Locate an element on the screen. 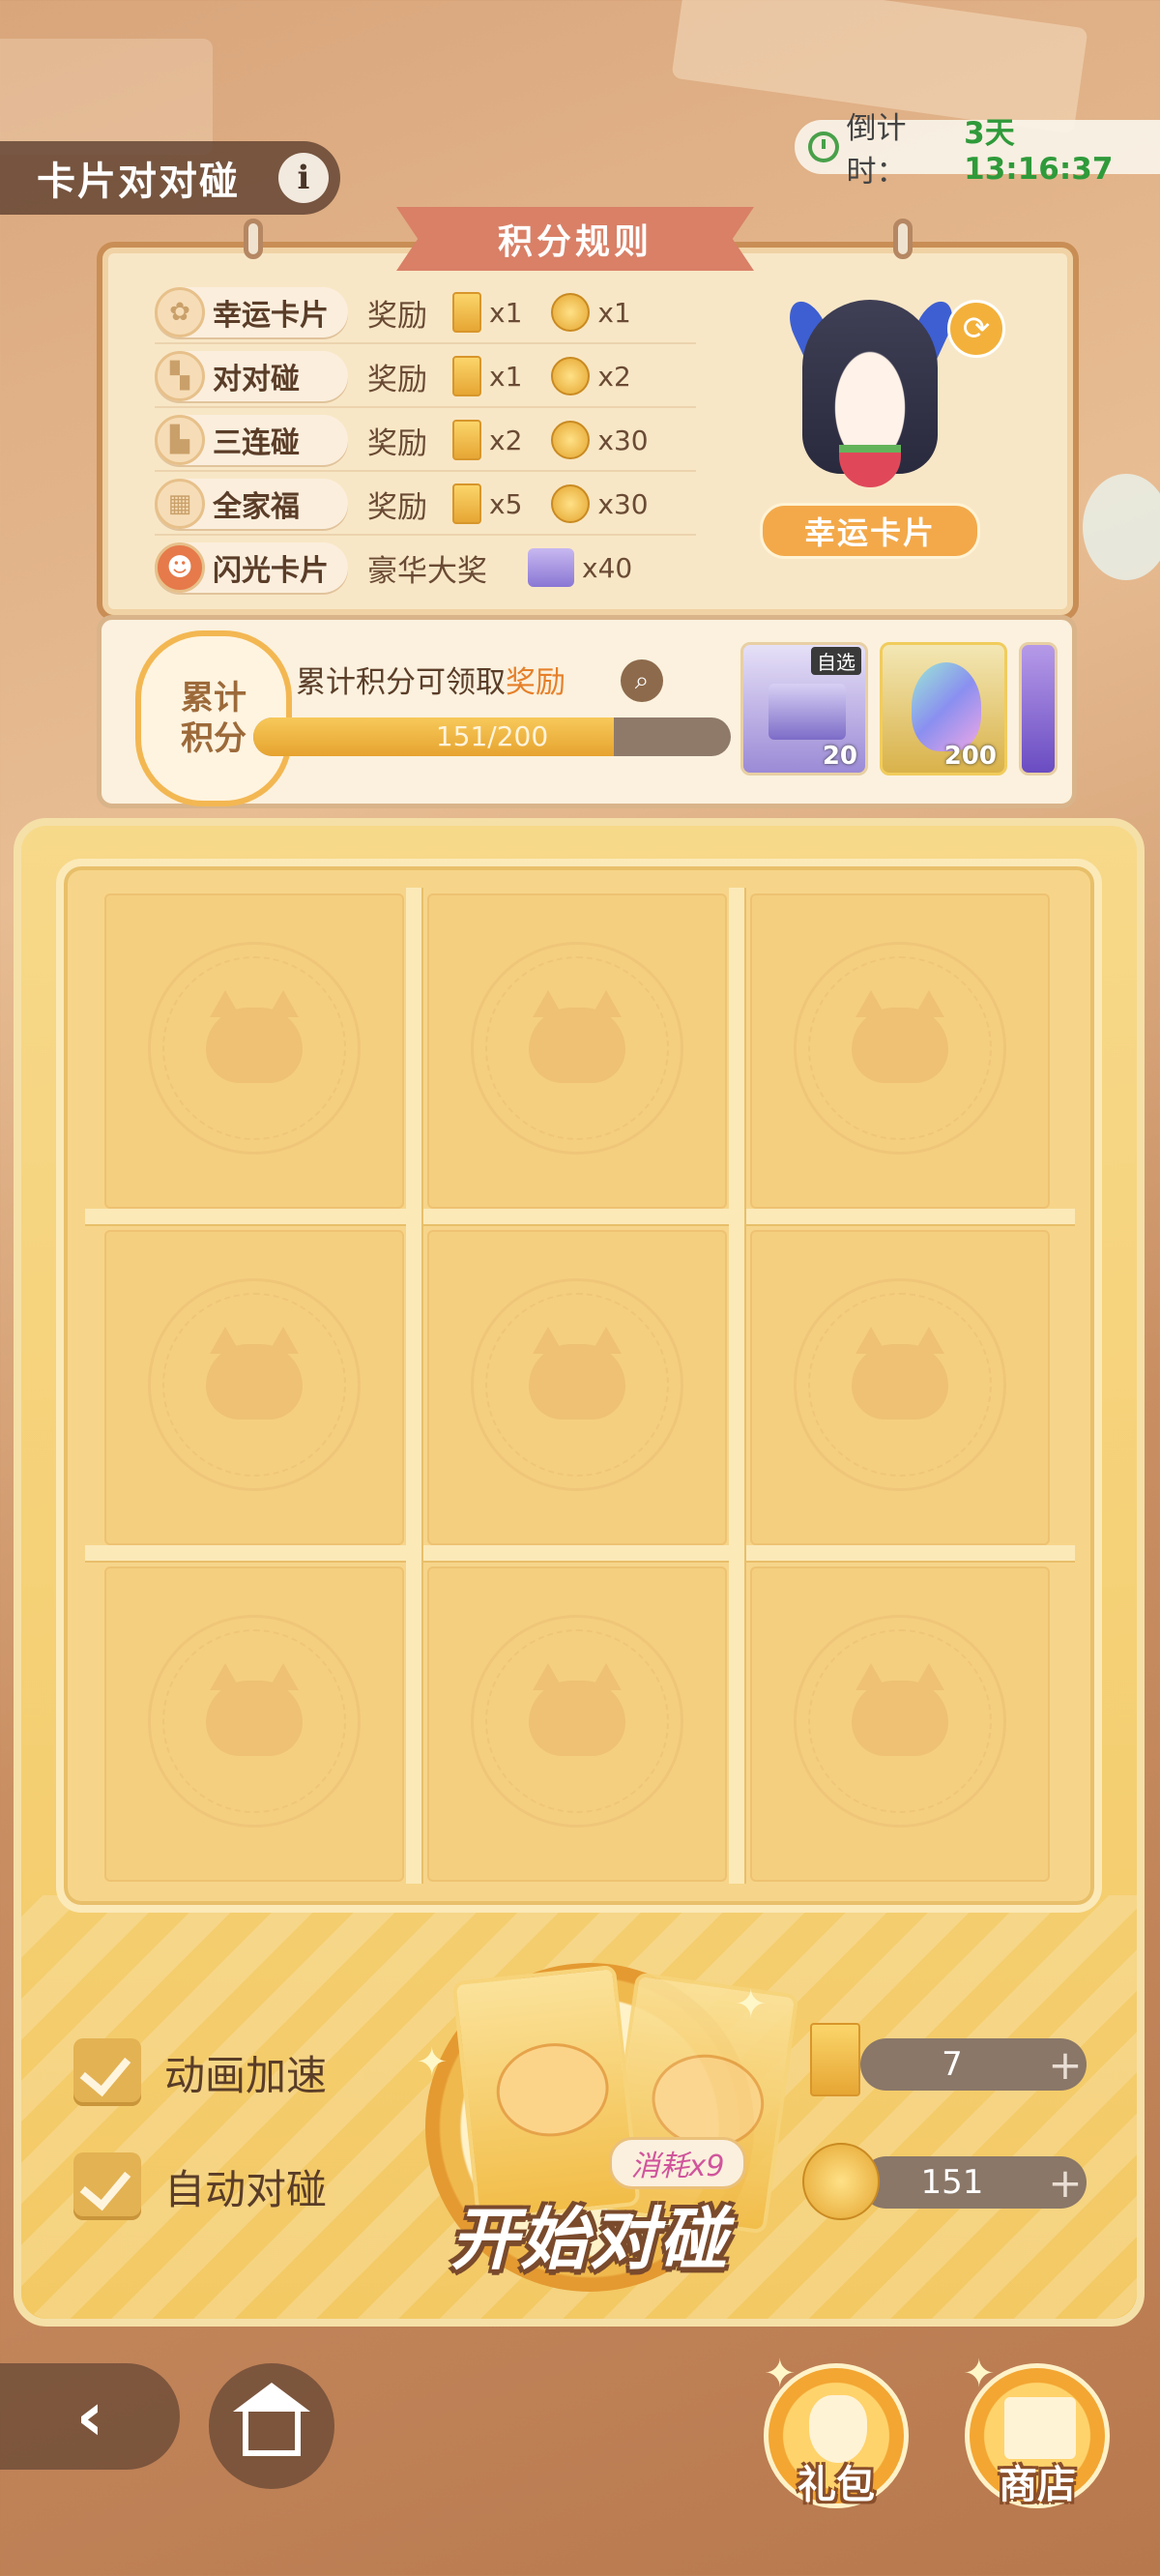 The image size is (1160, 2576). points-badge-line: 累计 is located at coordinates (214, 698).